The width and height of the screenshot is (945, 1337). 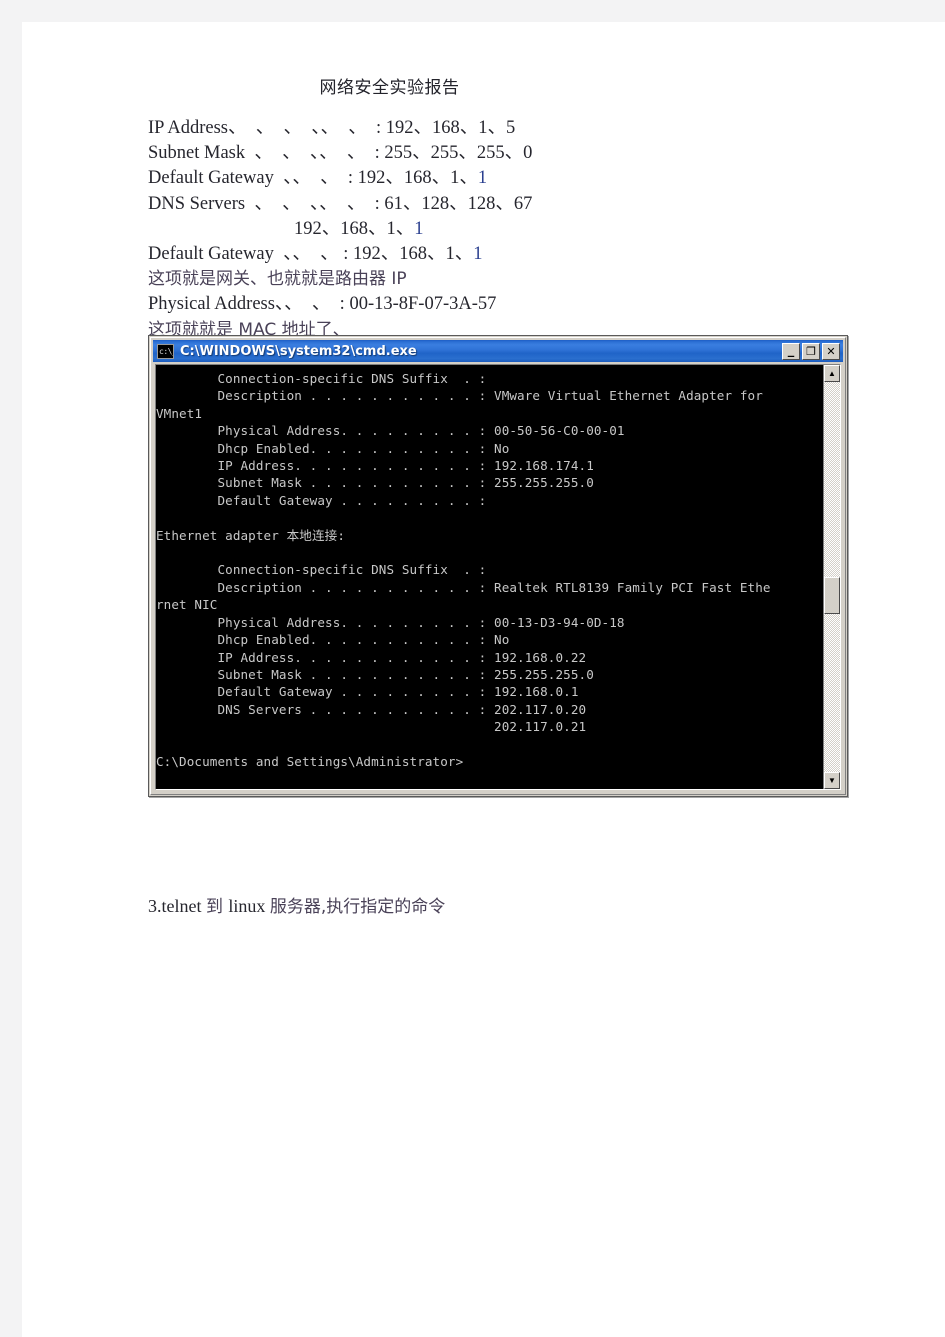 I want to click on text-line-dns-servers: DNS Servers 、 、 、、 、 : 61、128、128、67, so click(x=340, y=203).